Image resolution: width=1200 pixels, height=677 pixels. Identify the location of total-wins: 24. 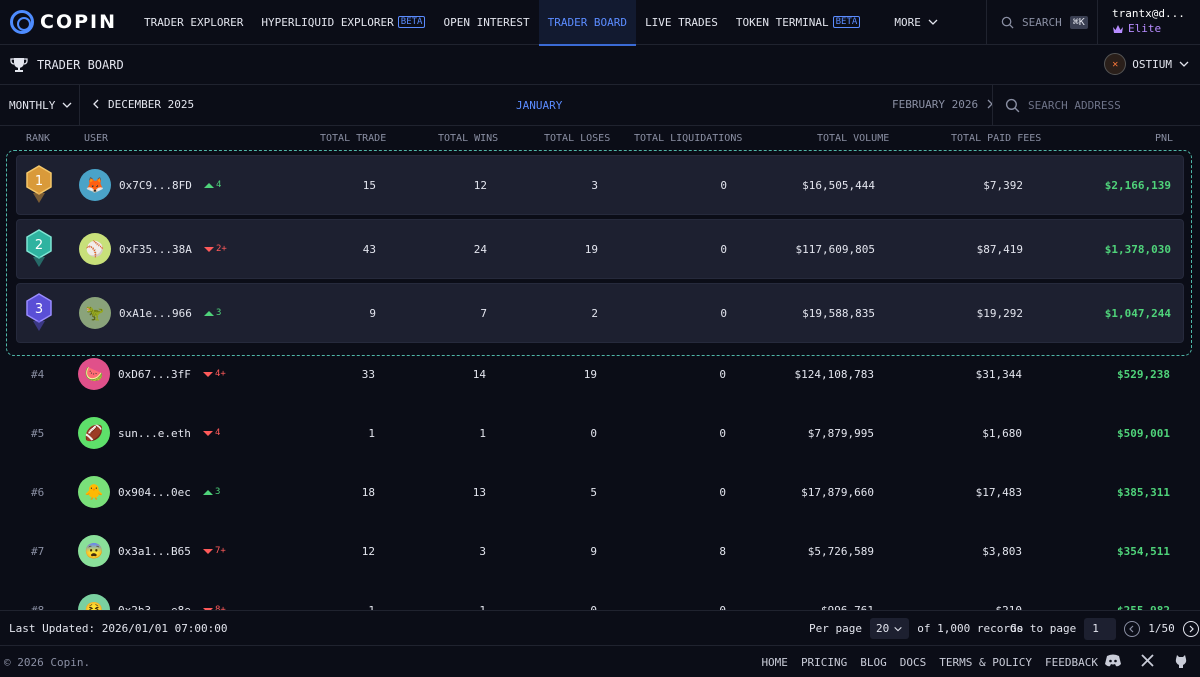
(480, 249).